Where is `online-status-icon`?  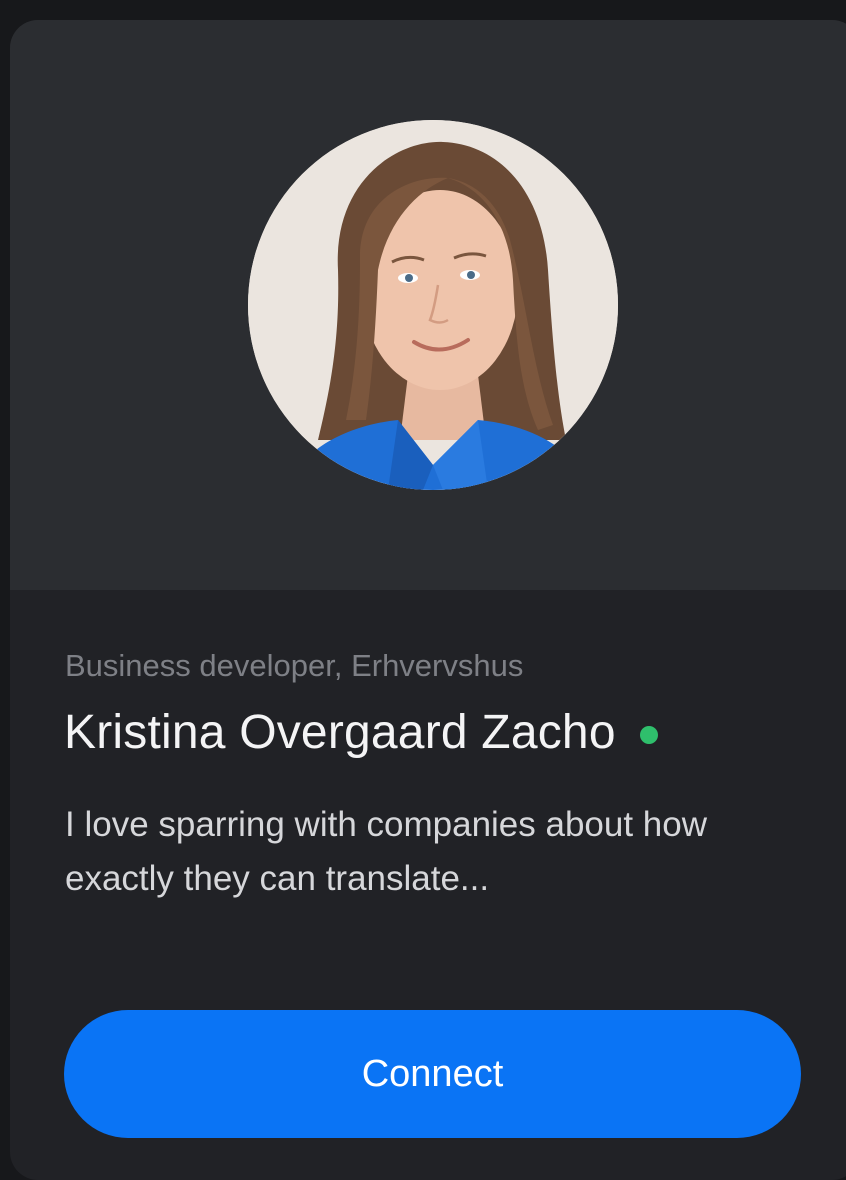 online-status-icon is located at coordinates (648, 734).